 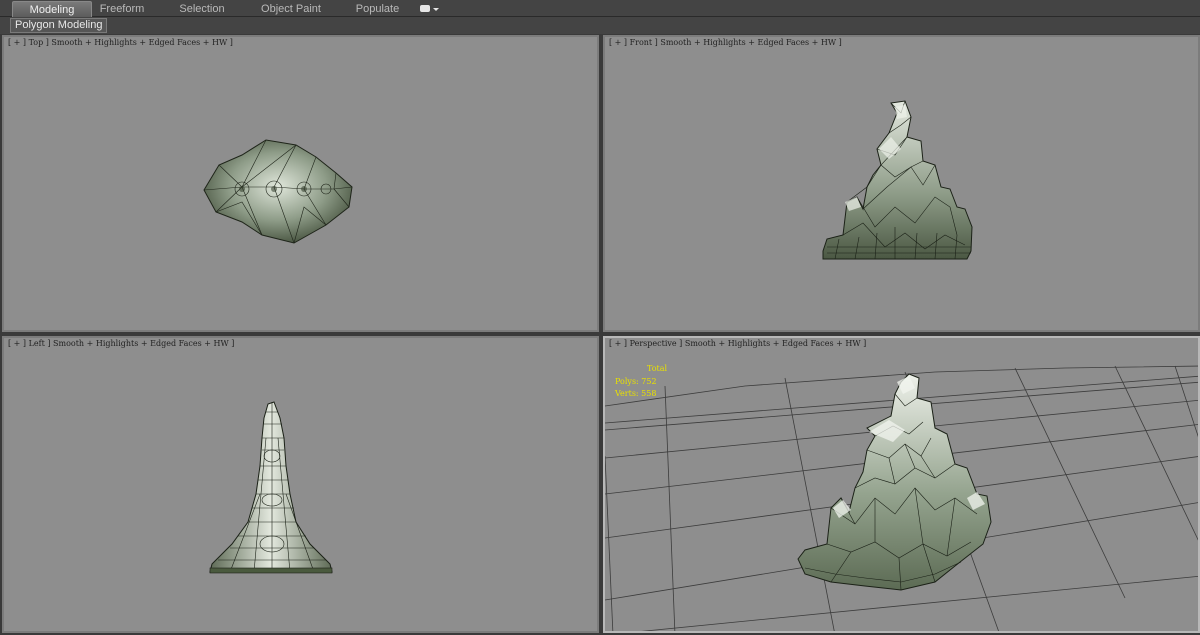 What do you see at coordinates (271, 487) in the screenshot?
I see `rock-mesh-left-view` at bounding box center [271, 487].